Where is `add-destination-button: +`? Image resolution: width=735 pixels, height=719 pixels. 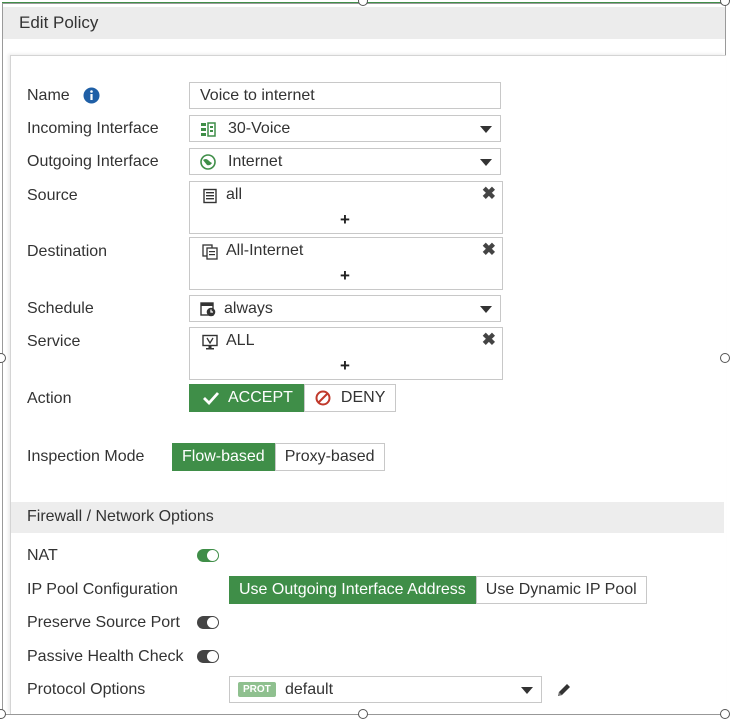
add-destination-button: + is located at coordinates (345, 276).